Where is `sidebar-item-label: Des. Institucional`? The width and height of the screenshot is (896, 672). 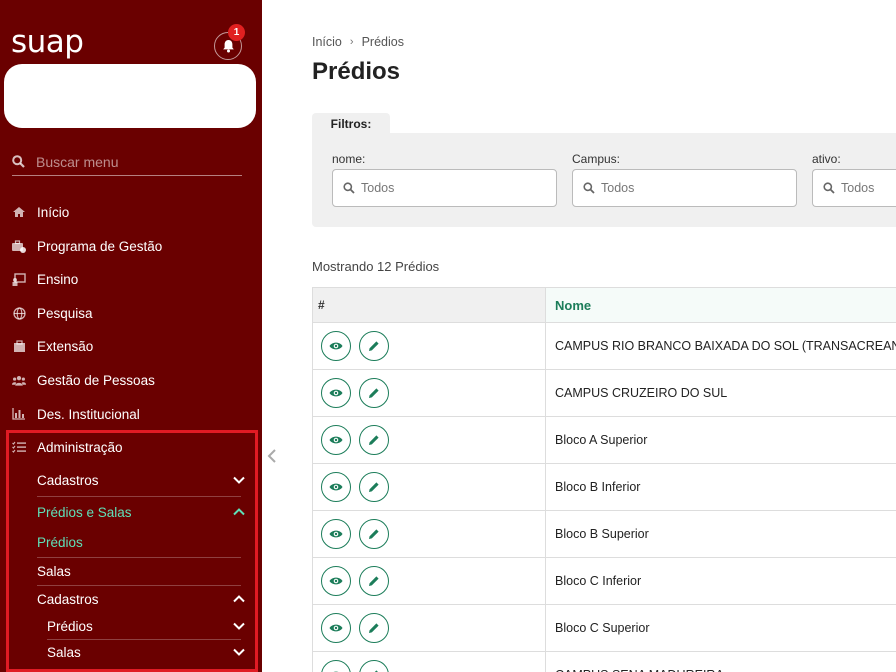
sidebar-item-label: Des. Institucional is located at coordinates (88, 414).